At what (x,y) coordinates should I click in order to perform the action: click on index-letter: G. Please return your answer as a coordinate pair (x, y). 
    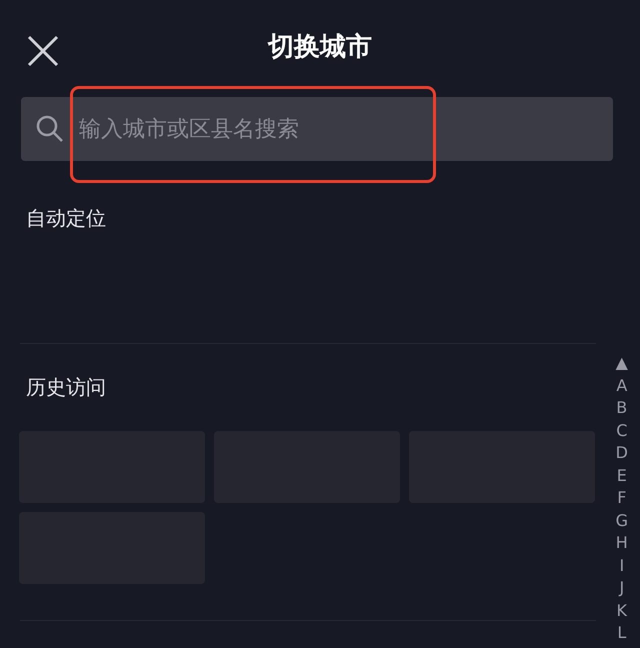
    Looking at the image, I should click on (622, 521).